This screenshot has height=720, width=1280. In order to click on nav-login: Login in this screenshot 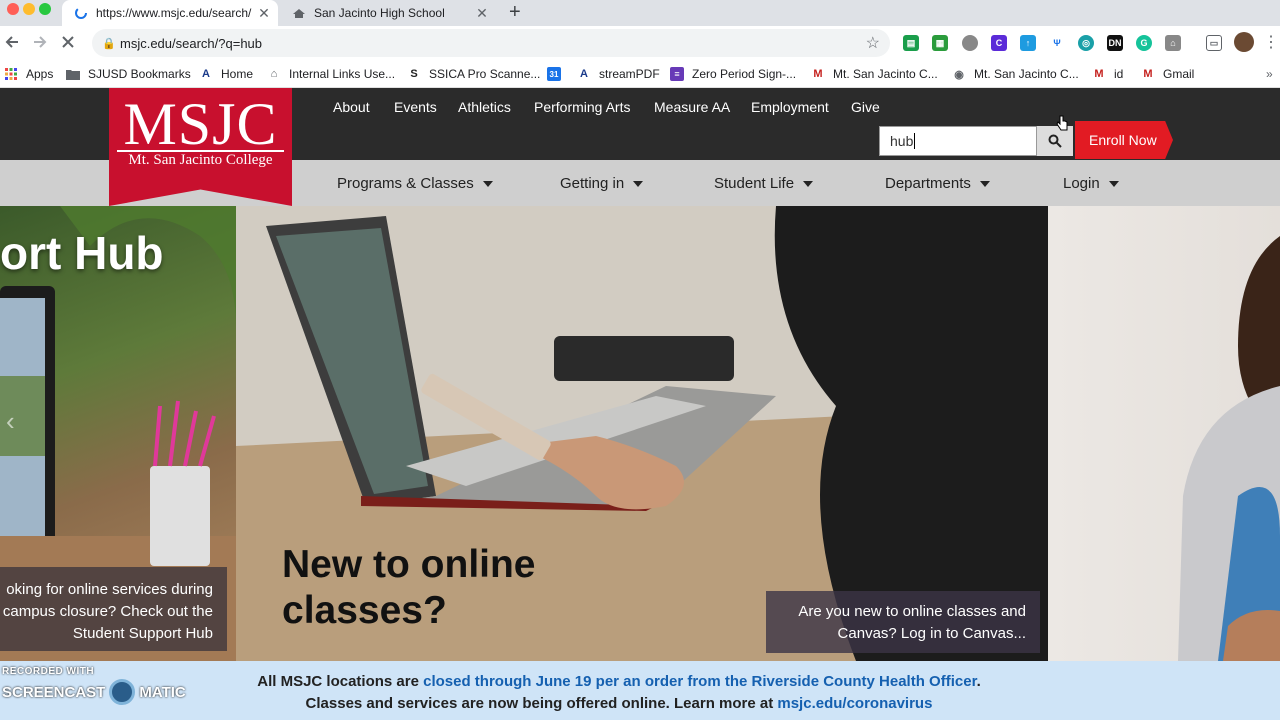, I will do `click(1091, 183)`.